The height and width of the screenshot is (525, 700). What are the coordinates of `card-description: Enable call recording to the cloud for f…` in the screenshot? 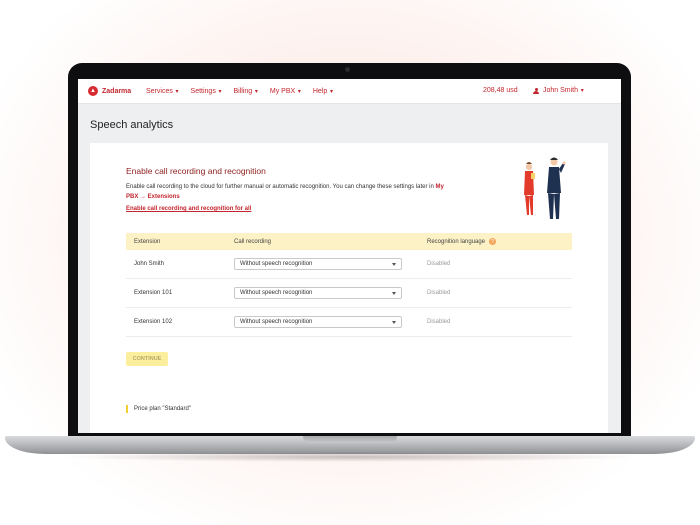 It's located at (285, 192).